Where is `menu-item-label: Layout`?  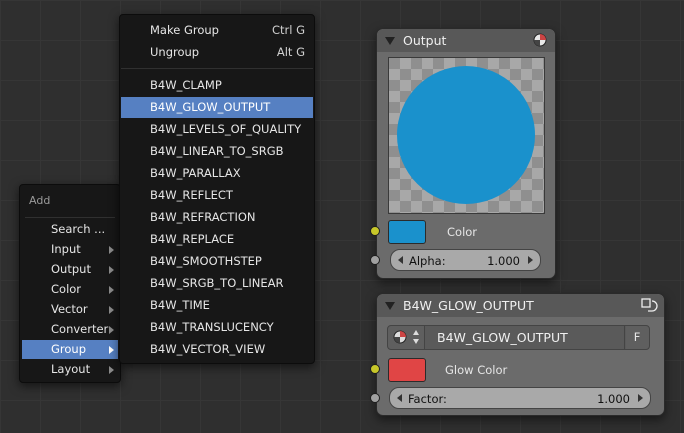
menu-item-label: Layout is located at coordinates (71, 369).